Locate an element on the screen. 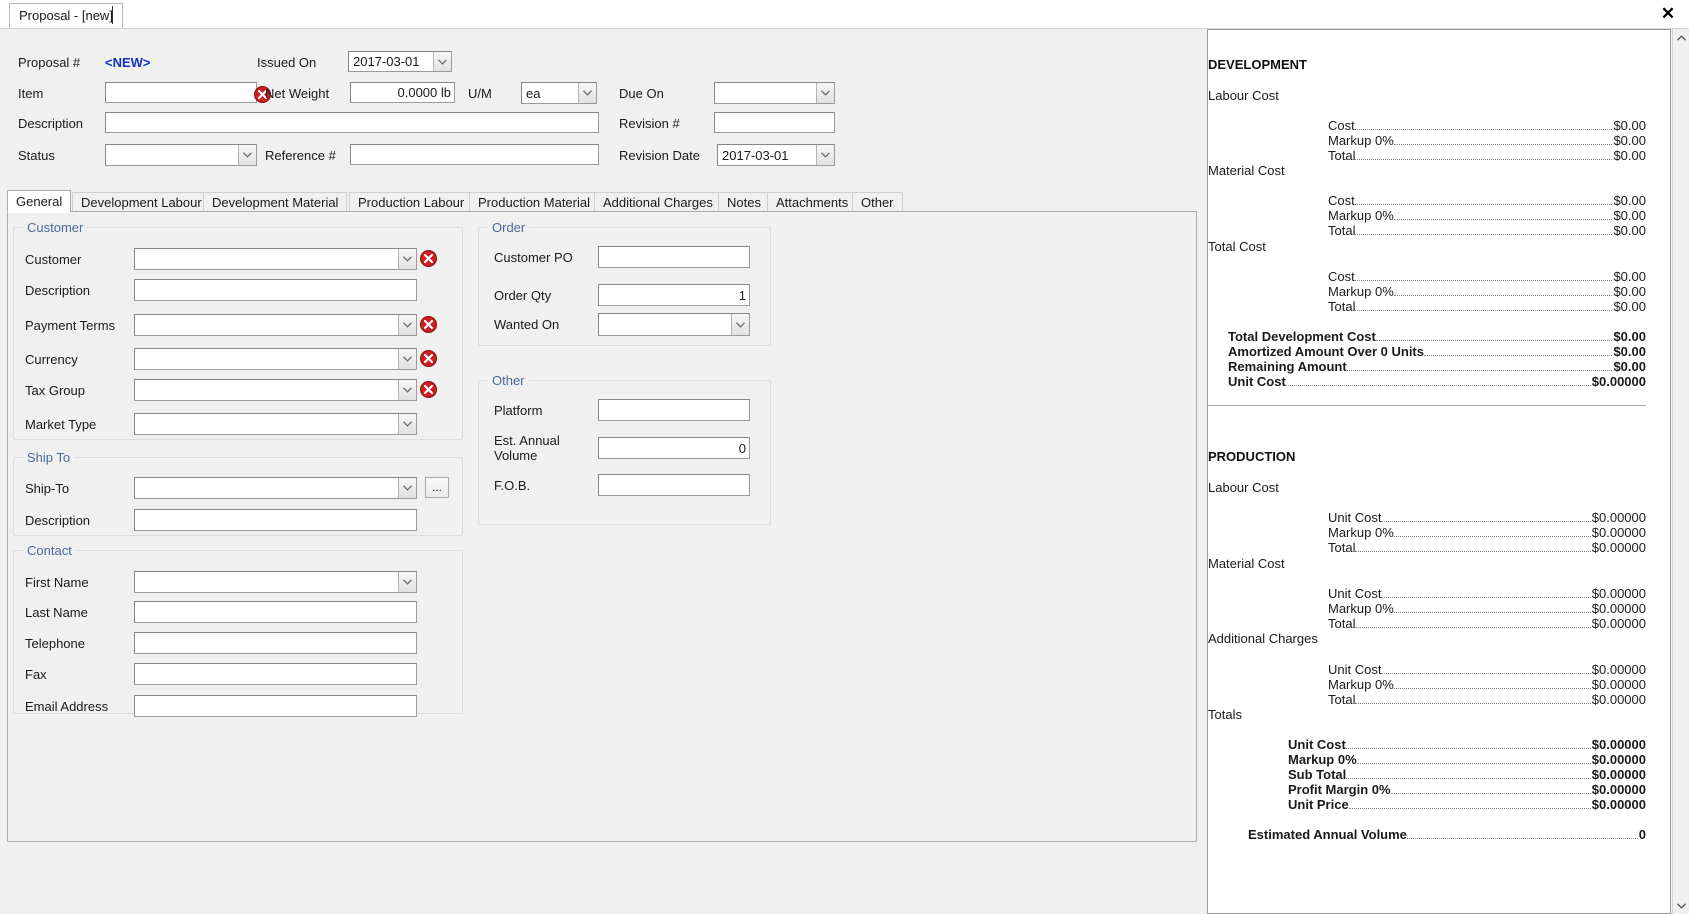  customer-dropdown is located at coordinates (275, 259).